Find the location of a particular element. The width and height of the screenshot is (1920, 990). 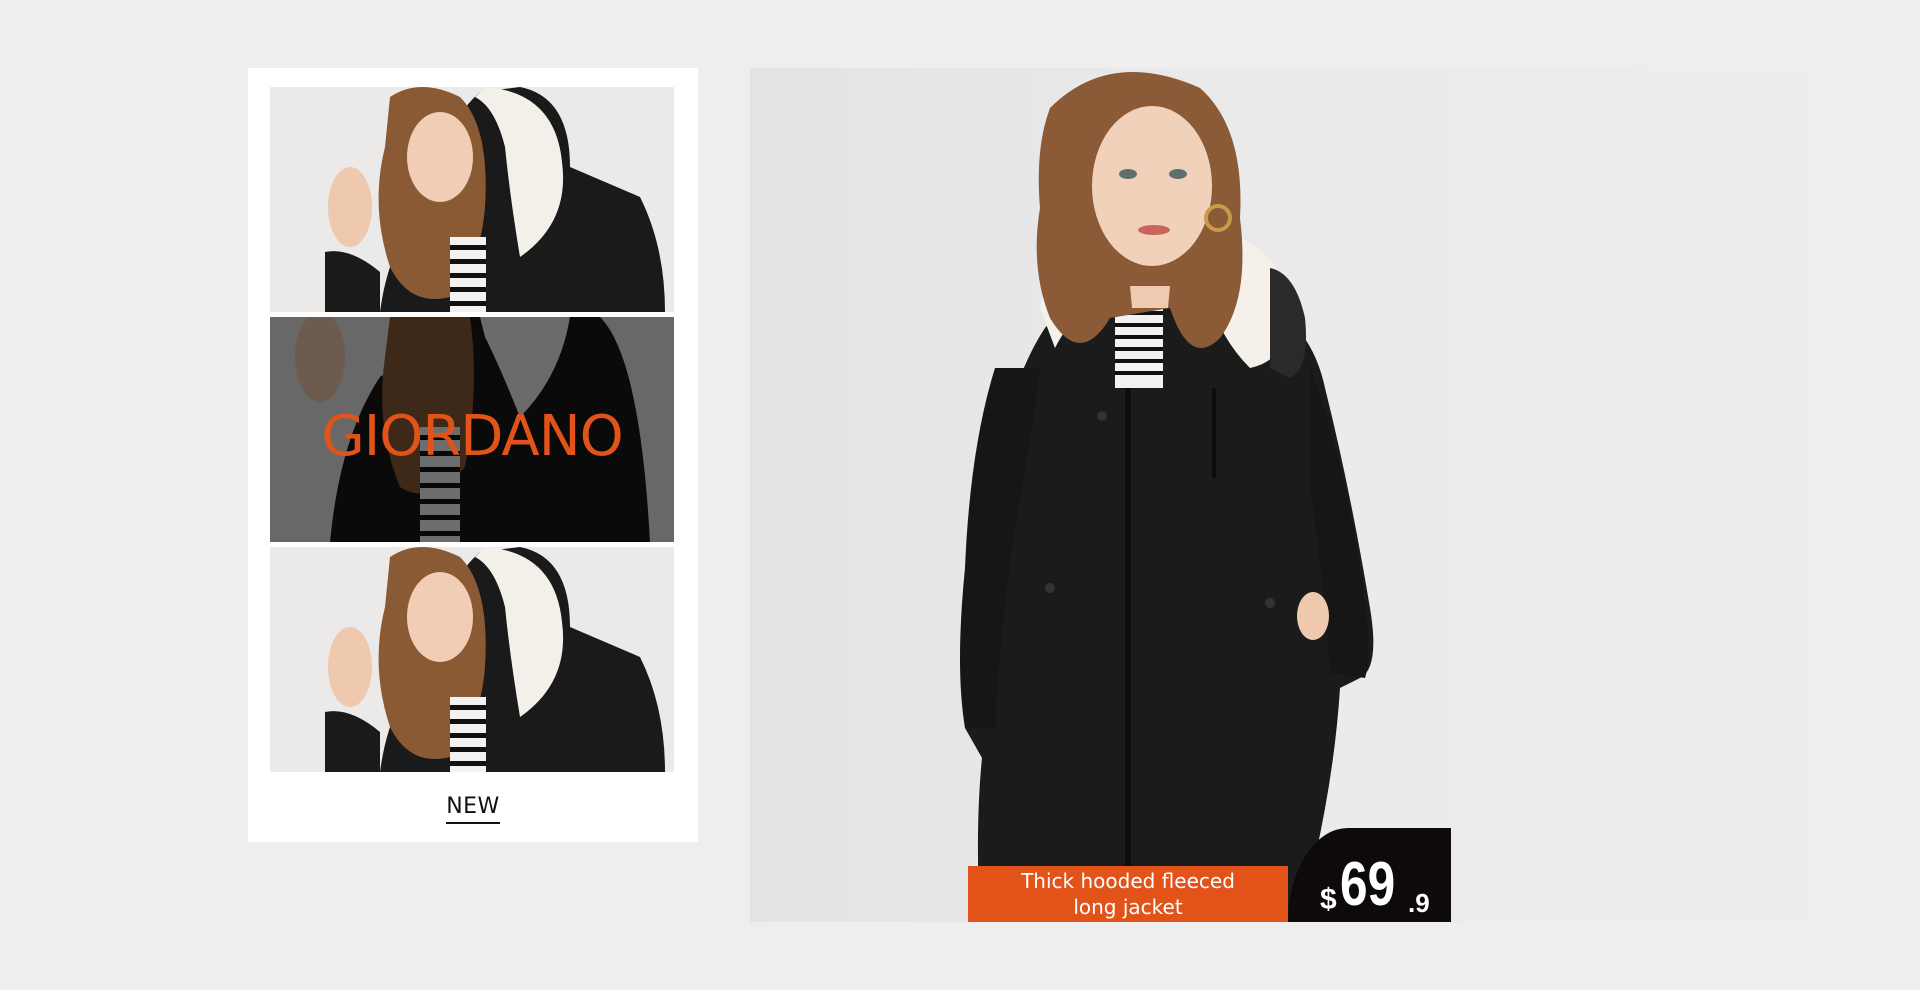

new-label: NEW is located at coordinates (473, 809).